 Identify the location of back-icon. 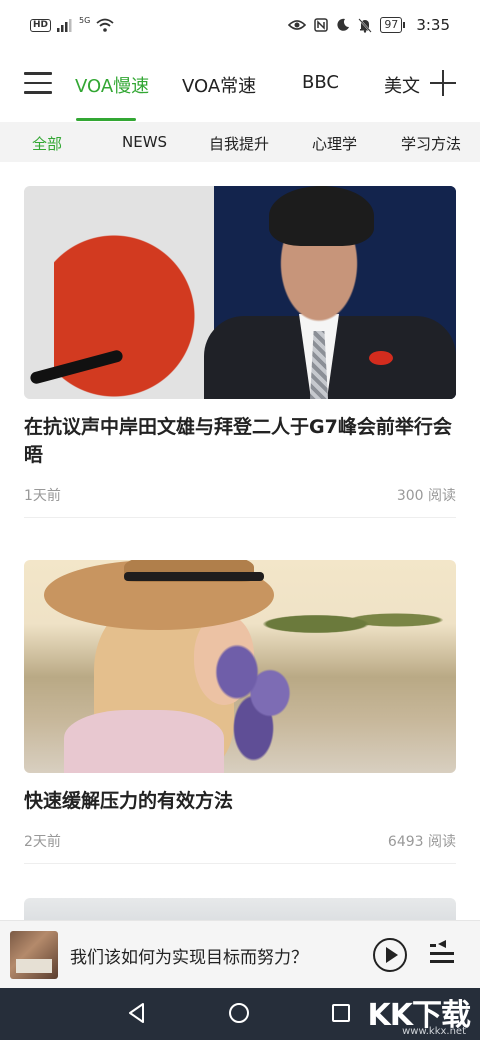
(137, 1013).